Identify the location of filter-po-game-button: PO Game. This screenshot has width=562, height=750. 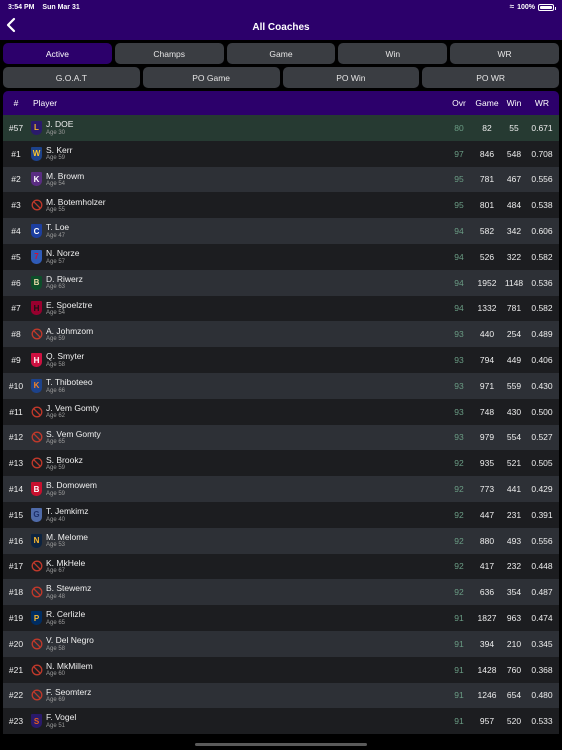
(211, 77).